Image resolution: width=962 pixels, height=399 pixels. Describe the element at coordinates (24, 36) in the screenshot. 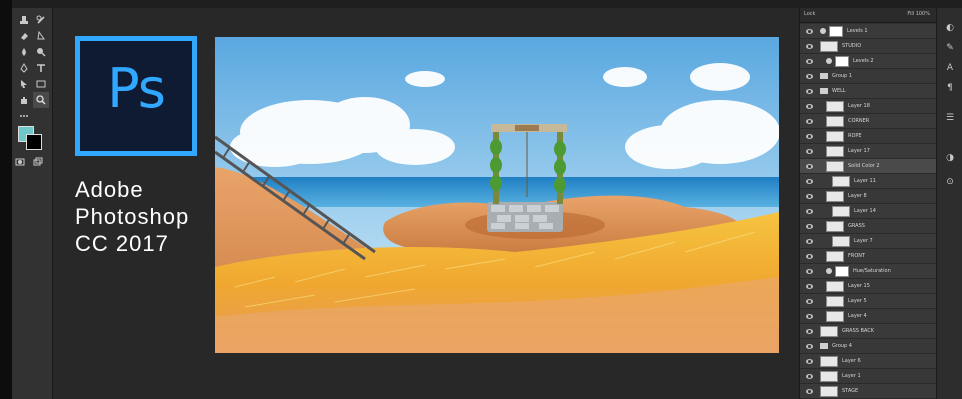

I see `eraser-tool-icon` at that location.